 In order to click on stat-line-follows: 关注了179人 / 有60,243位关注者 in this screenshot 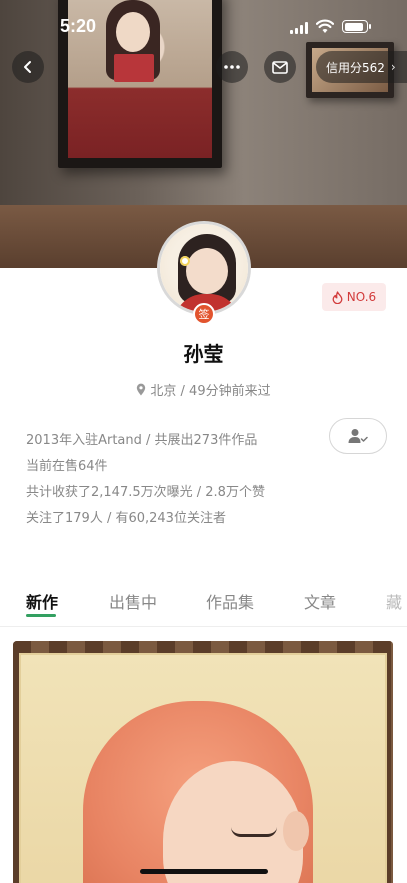, I will do `click(126, 518)`.